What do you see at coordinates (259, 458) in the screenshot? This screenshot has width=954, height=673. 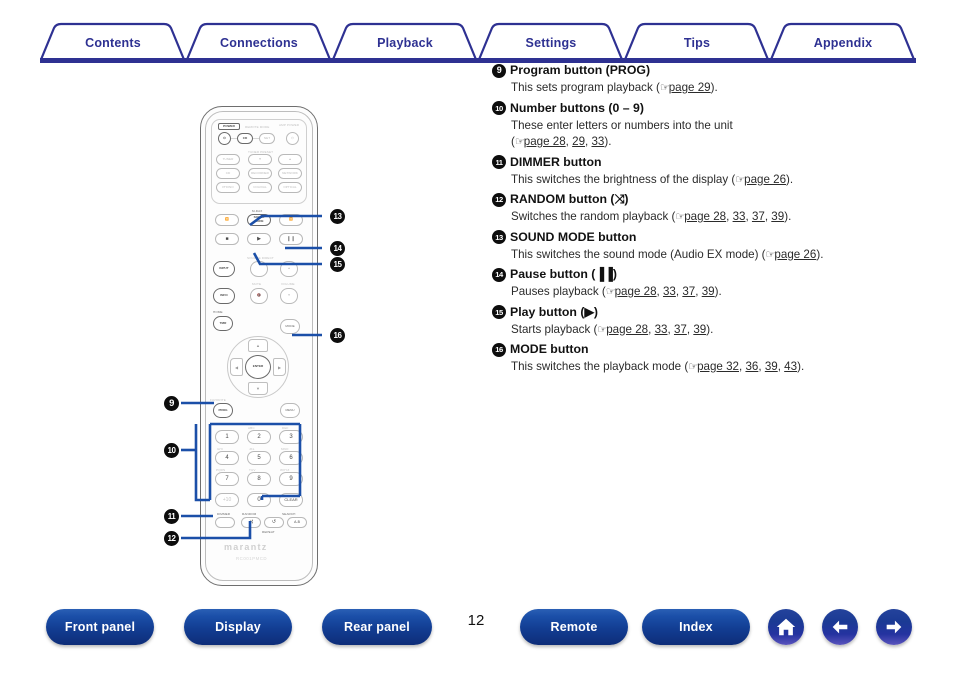 I see `remote-key-5: 5` at bounding box center [259, 458].